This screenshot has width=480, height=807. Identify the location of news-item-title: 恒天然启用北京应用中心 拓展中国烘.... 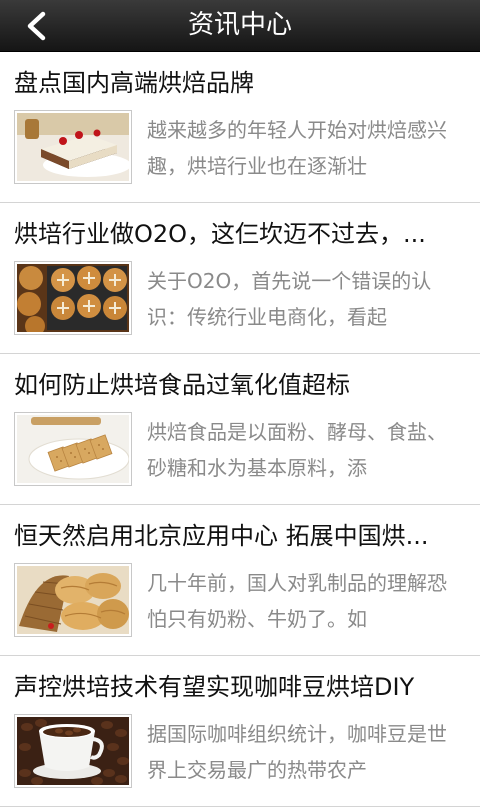
(221, 536).